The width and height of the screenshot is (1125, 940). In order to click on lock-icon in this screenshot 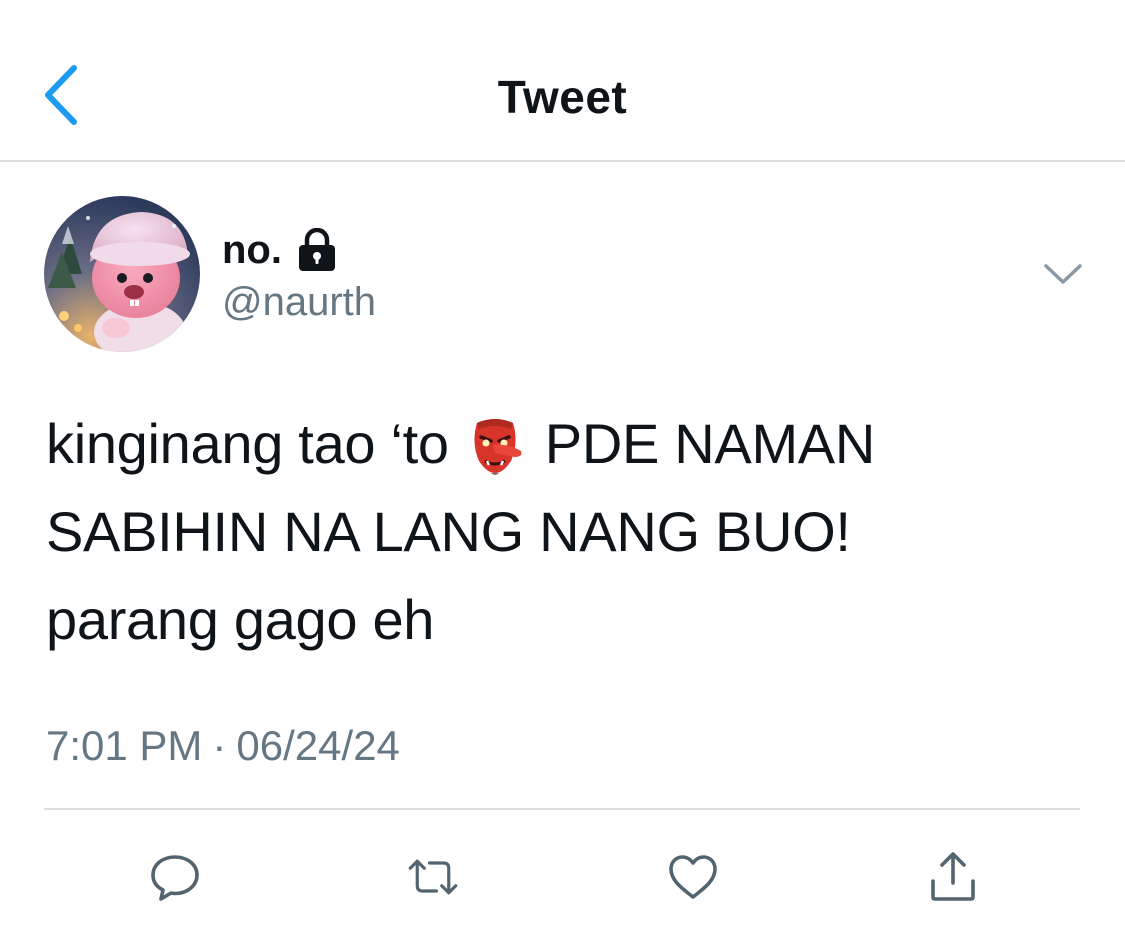, I will do `click(317, 249)`.